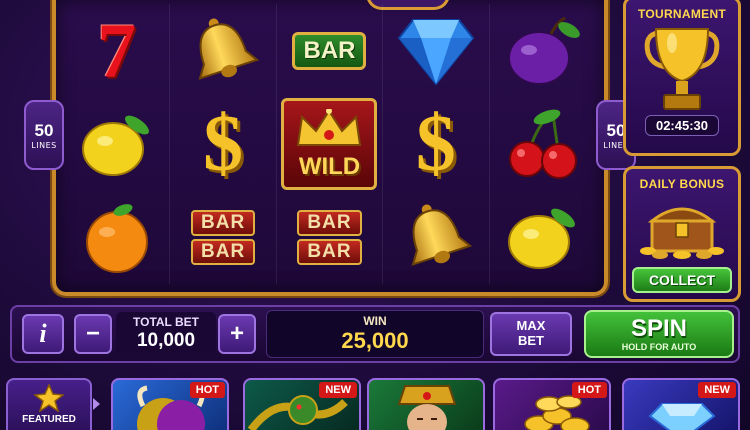 Image resolution: width=750 pixels, height=430 pixels. I want to click on daily-bonus-panel: DAILY BONUS COLLECT, so click(682, 234).